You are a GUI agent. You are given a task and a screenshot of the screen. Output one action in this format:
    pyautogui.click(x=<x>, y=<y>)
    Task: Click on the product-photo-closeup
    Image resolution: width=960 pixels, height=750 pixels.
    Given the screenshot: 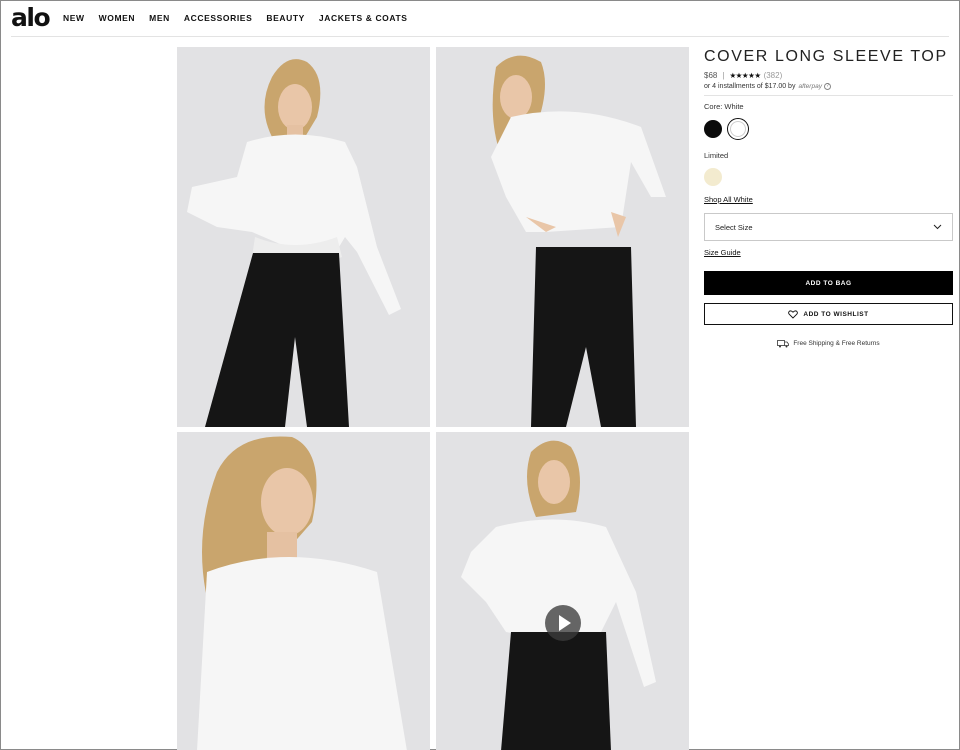 What is the action you would take?
    pyautogui.click(x=303, y=591)
    